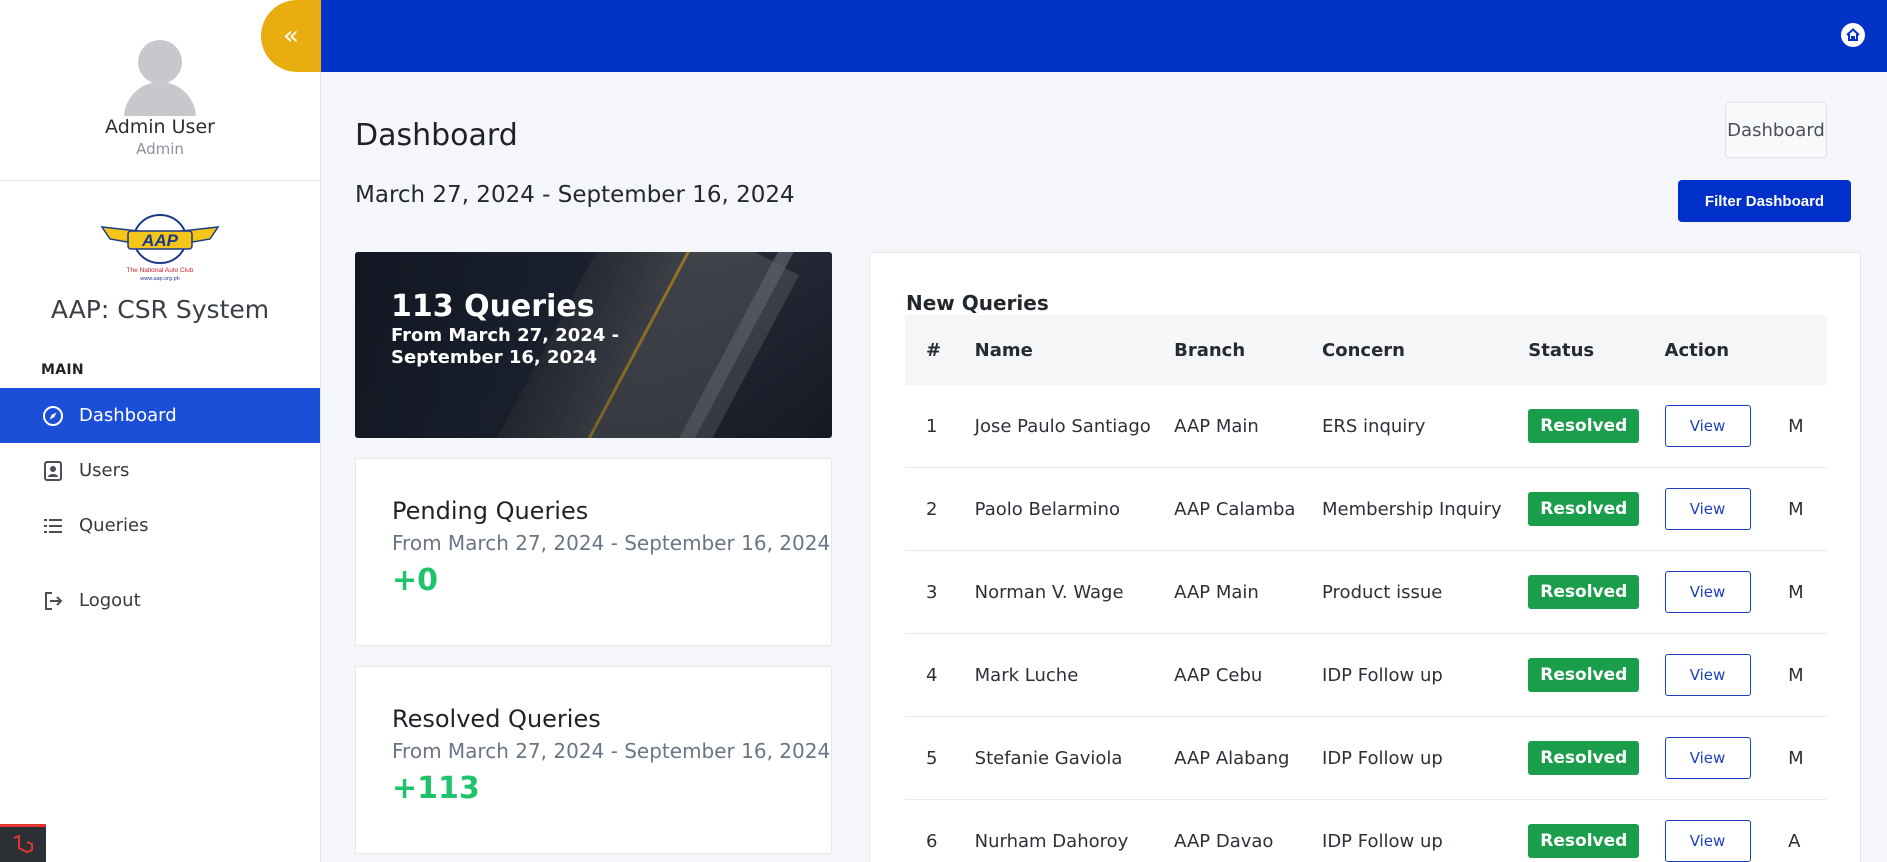 The width and height of the screenshot is (1887, 862). What do you see at coordinates (1003, 350) in the screenshot?
I see `column-header-name: Name` at bounding box center [1003, 350].